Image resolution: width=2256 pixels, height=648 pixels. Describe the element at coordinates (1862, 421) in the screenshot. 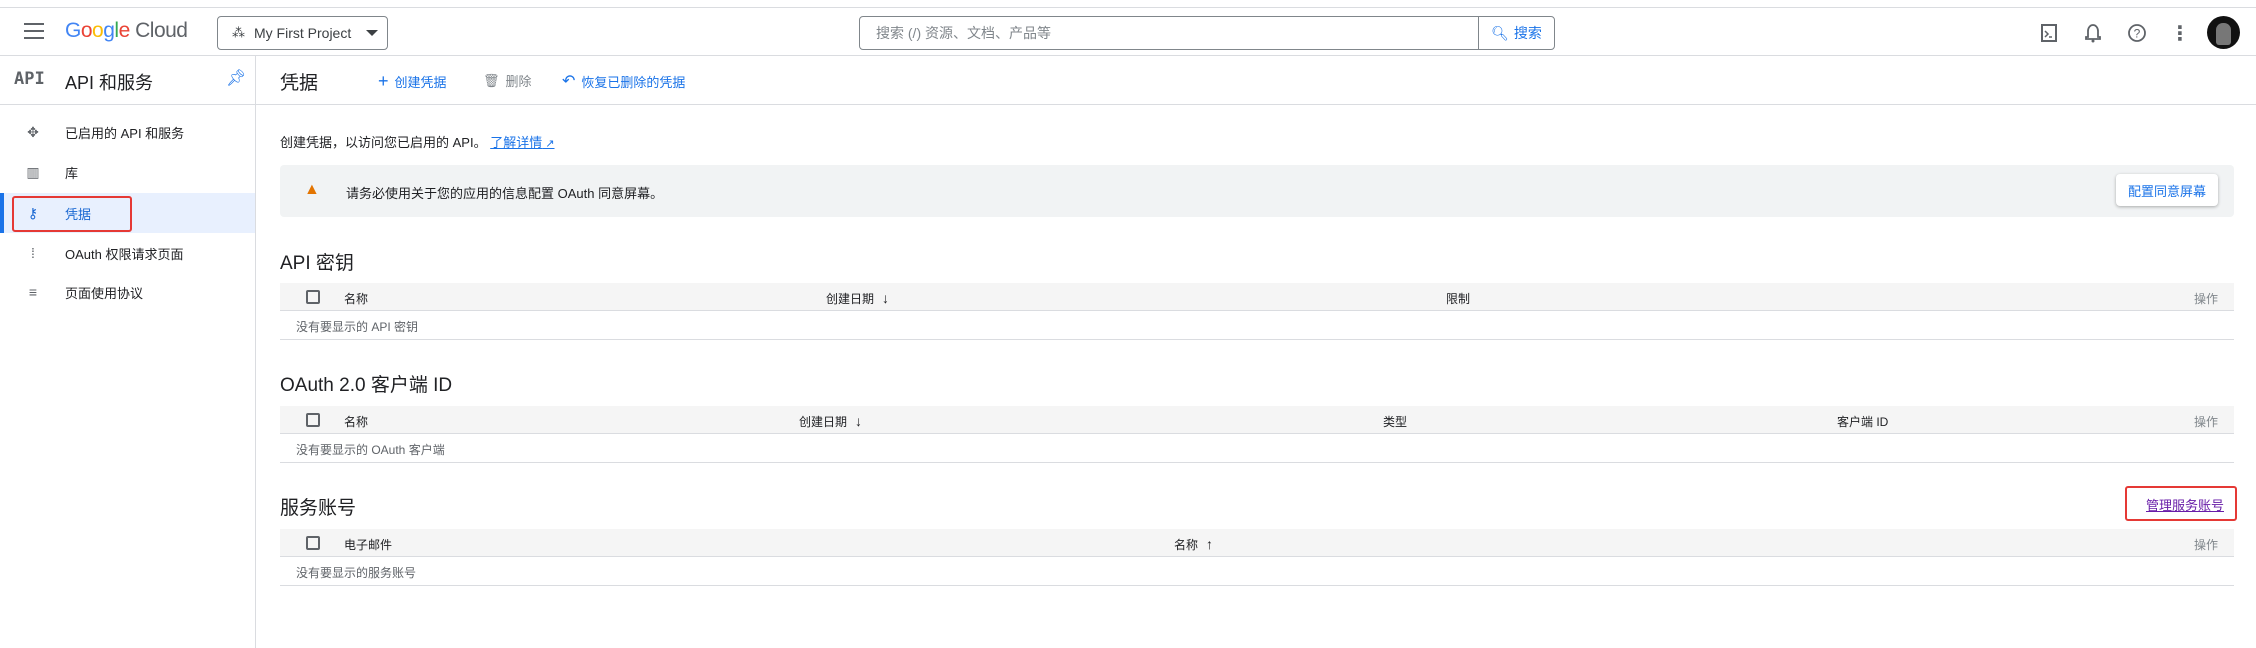

I see `column-client-id: 客户端 ID` at that location.